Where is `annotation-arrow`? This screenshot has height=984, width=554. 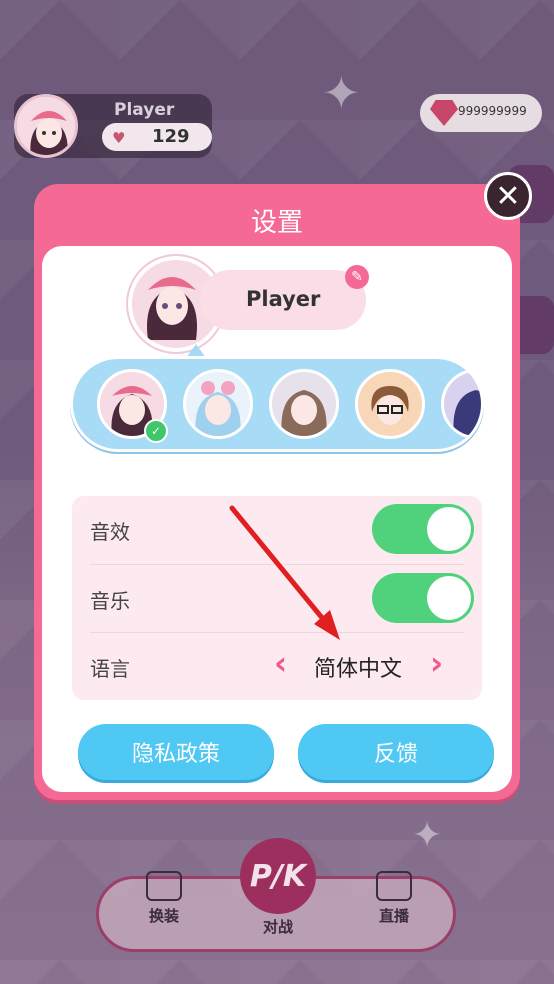
annotation-arrow is located at coordinates (284, 572).